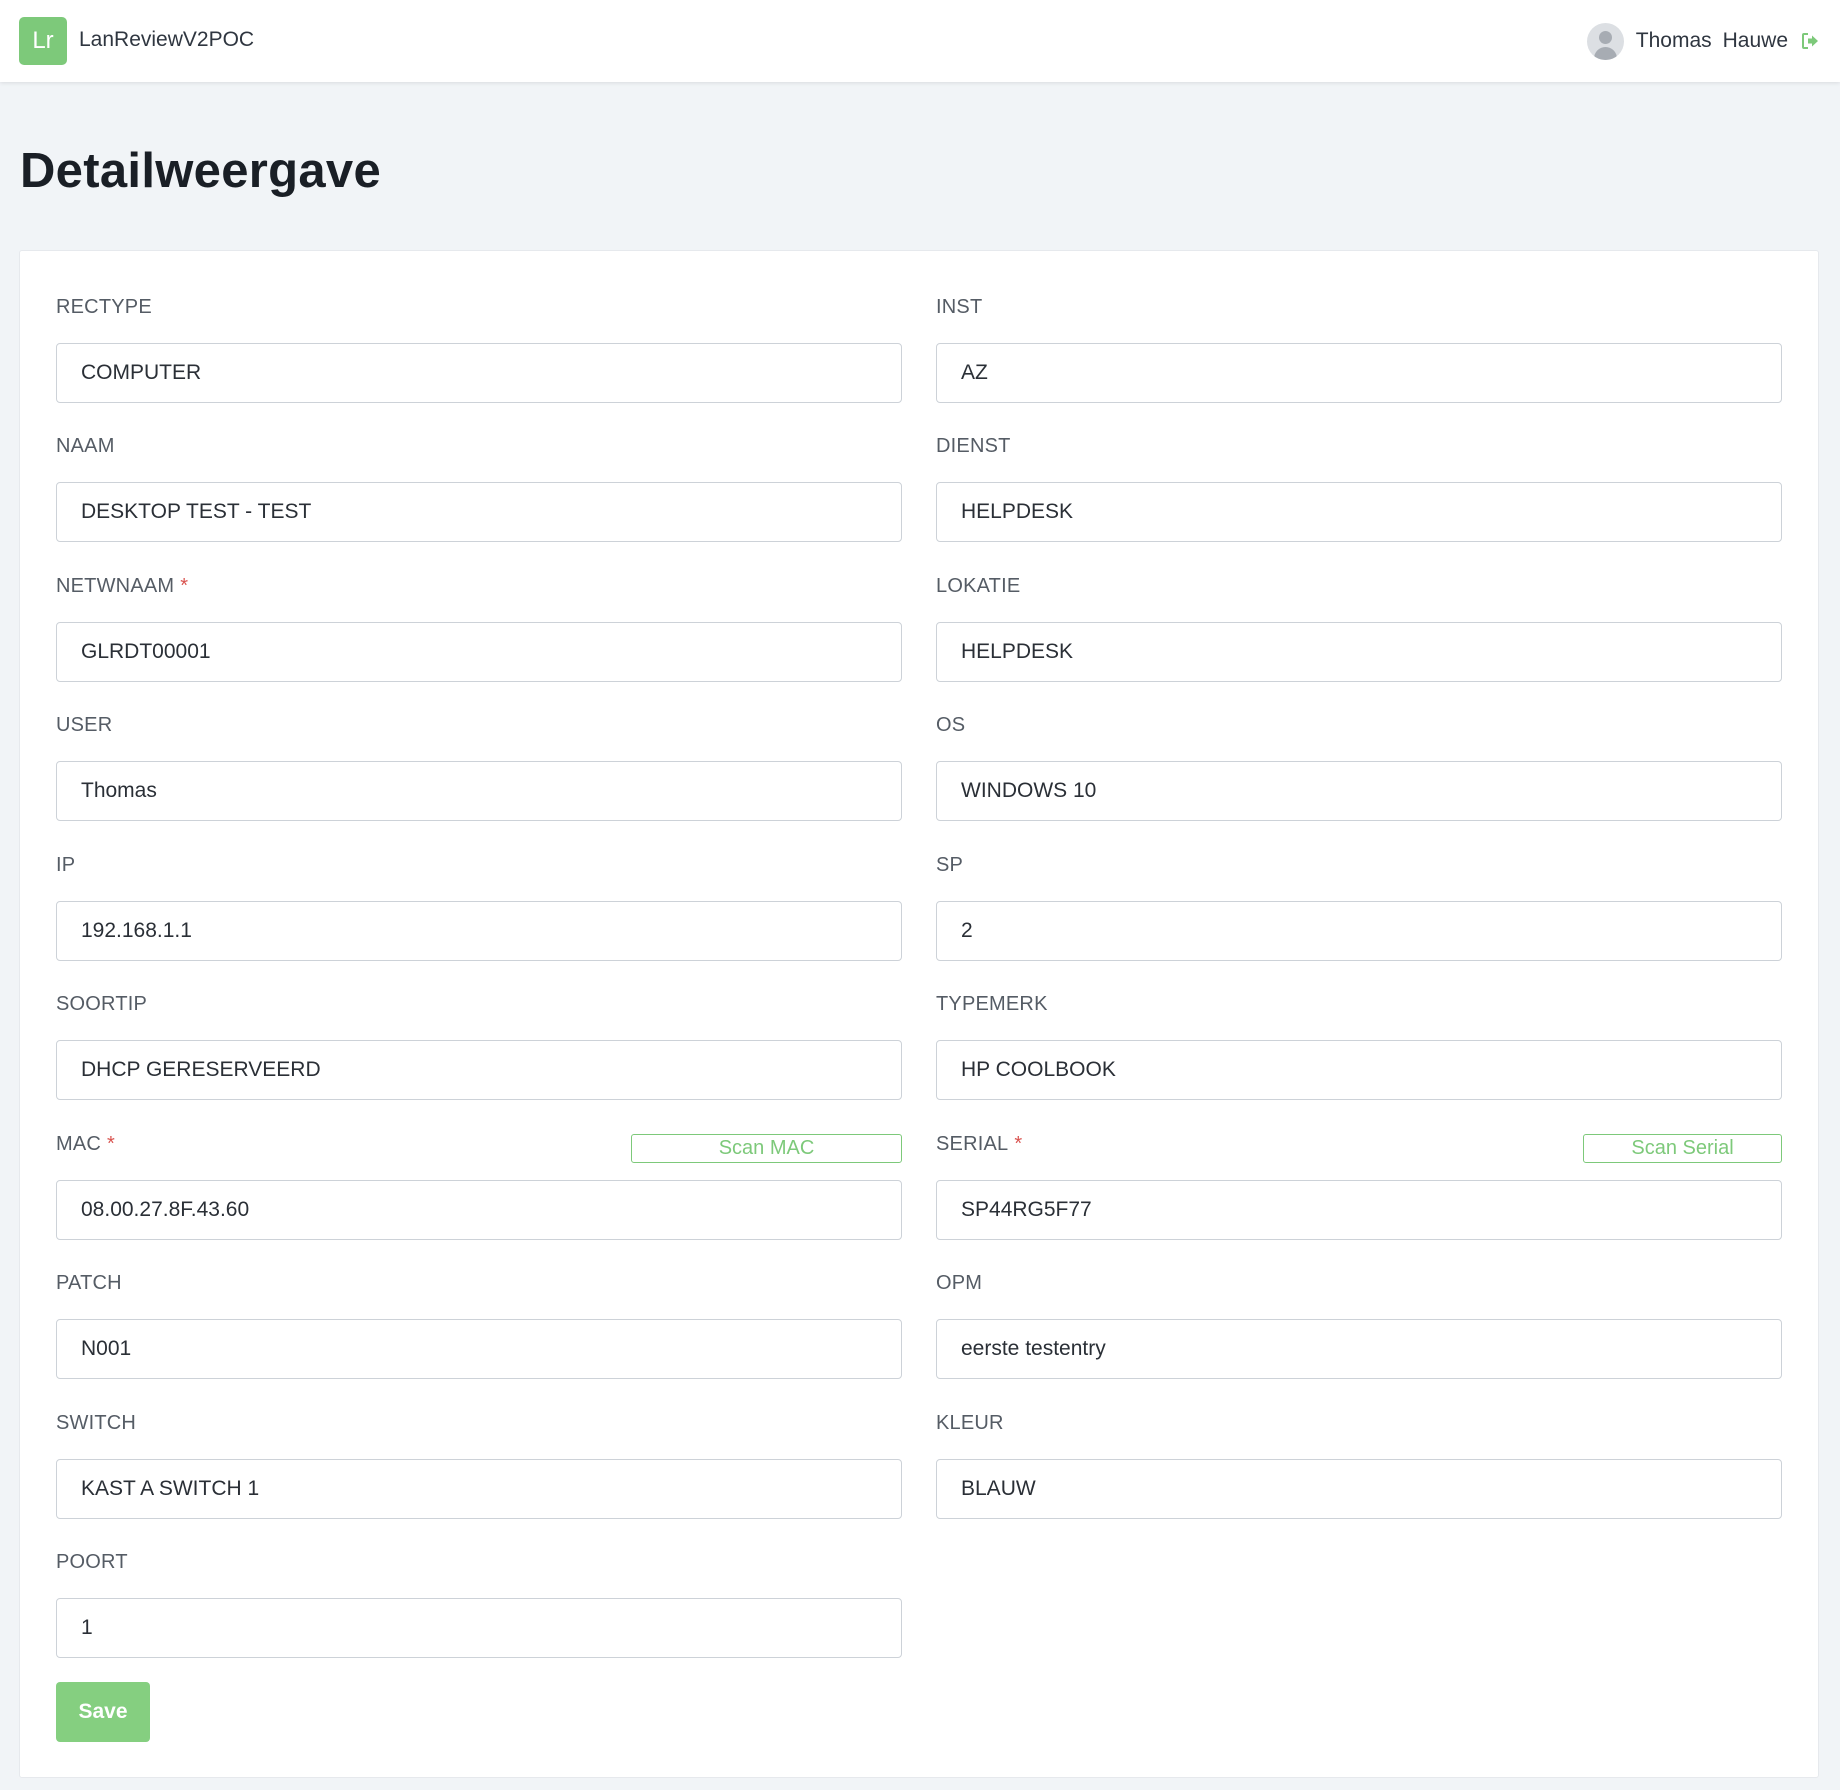 The height and width of the screenshot is (1790, 1840). What do you see at coordinates (959, 1283) in the screenshot?
I see `opm-label: OPM` at bounding box center [959, 1283].